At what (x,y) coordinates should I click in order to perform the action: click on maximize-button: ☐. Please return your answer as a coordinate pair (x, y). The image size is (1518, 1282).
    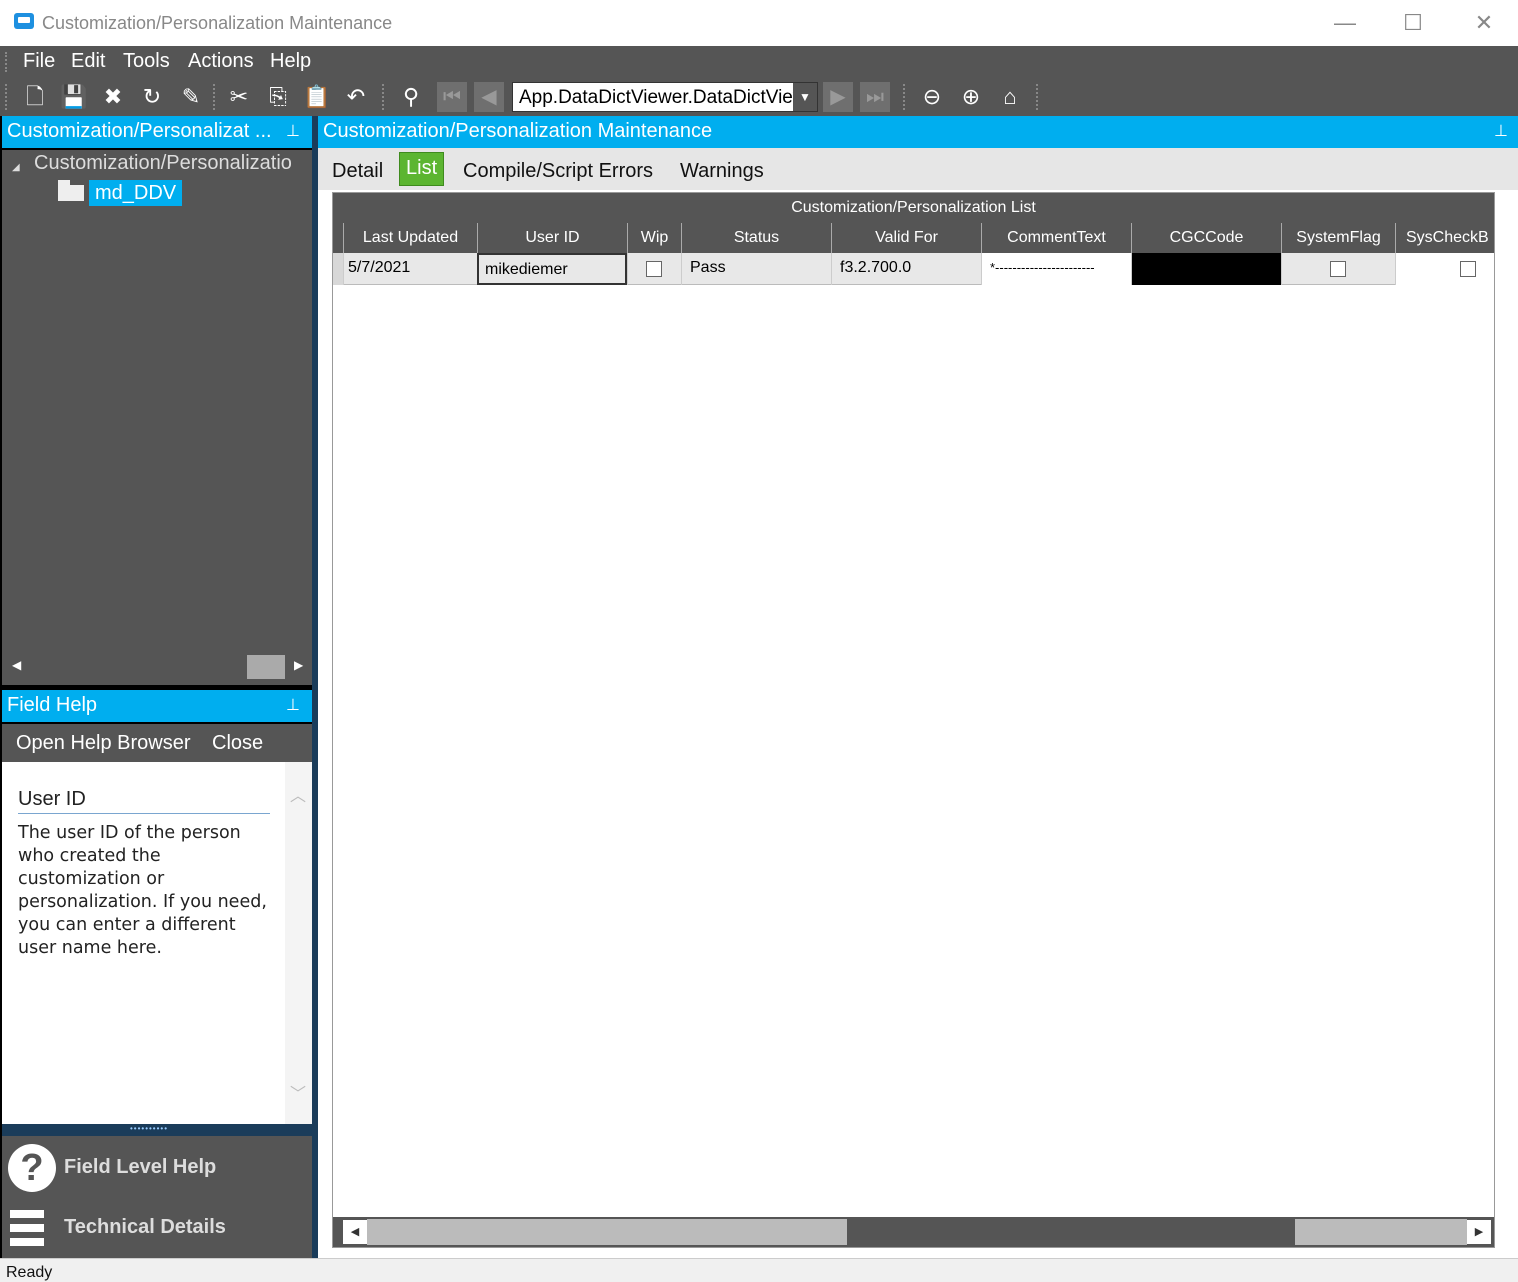
    Looking at the image, I should click on (1413, 23).